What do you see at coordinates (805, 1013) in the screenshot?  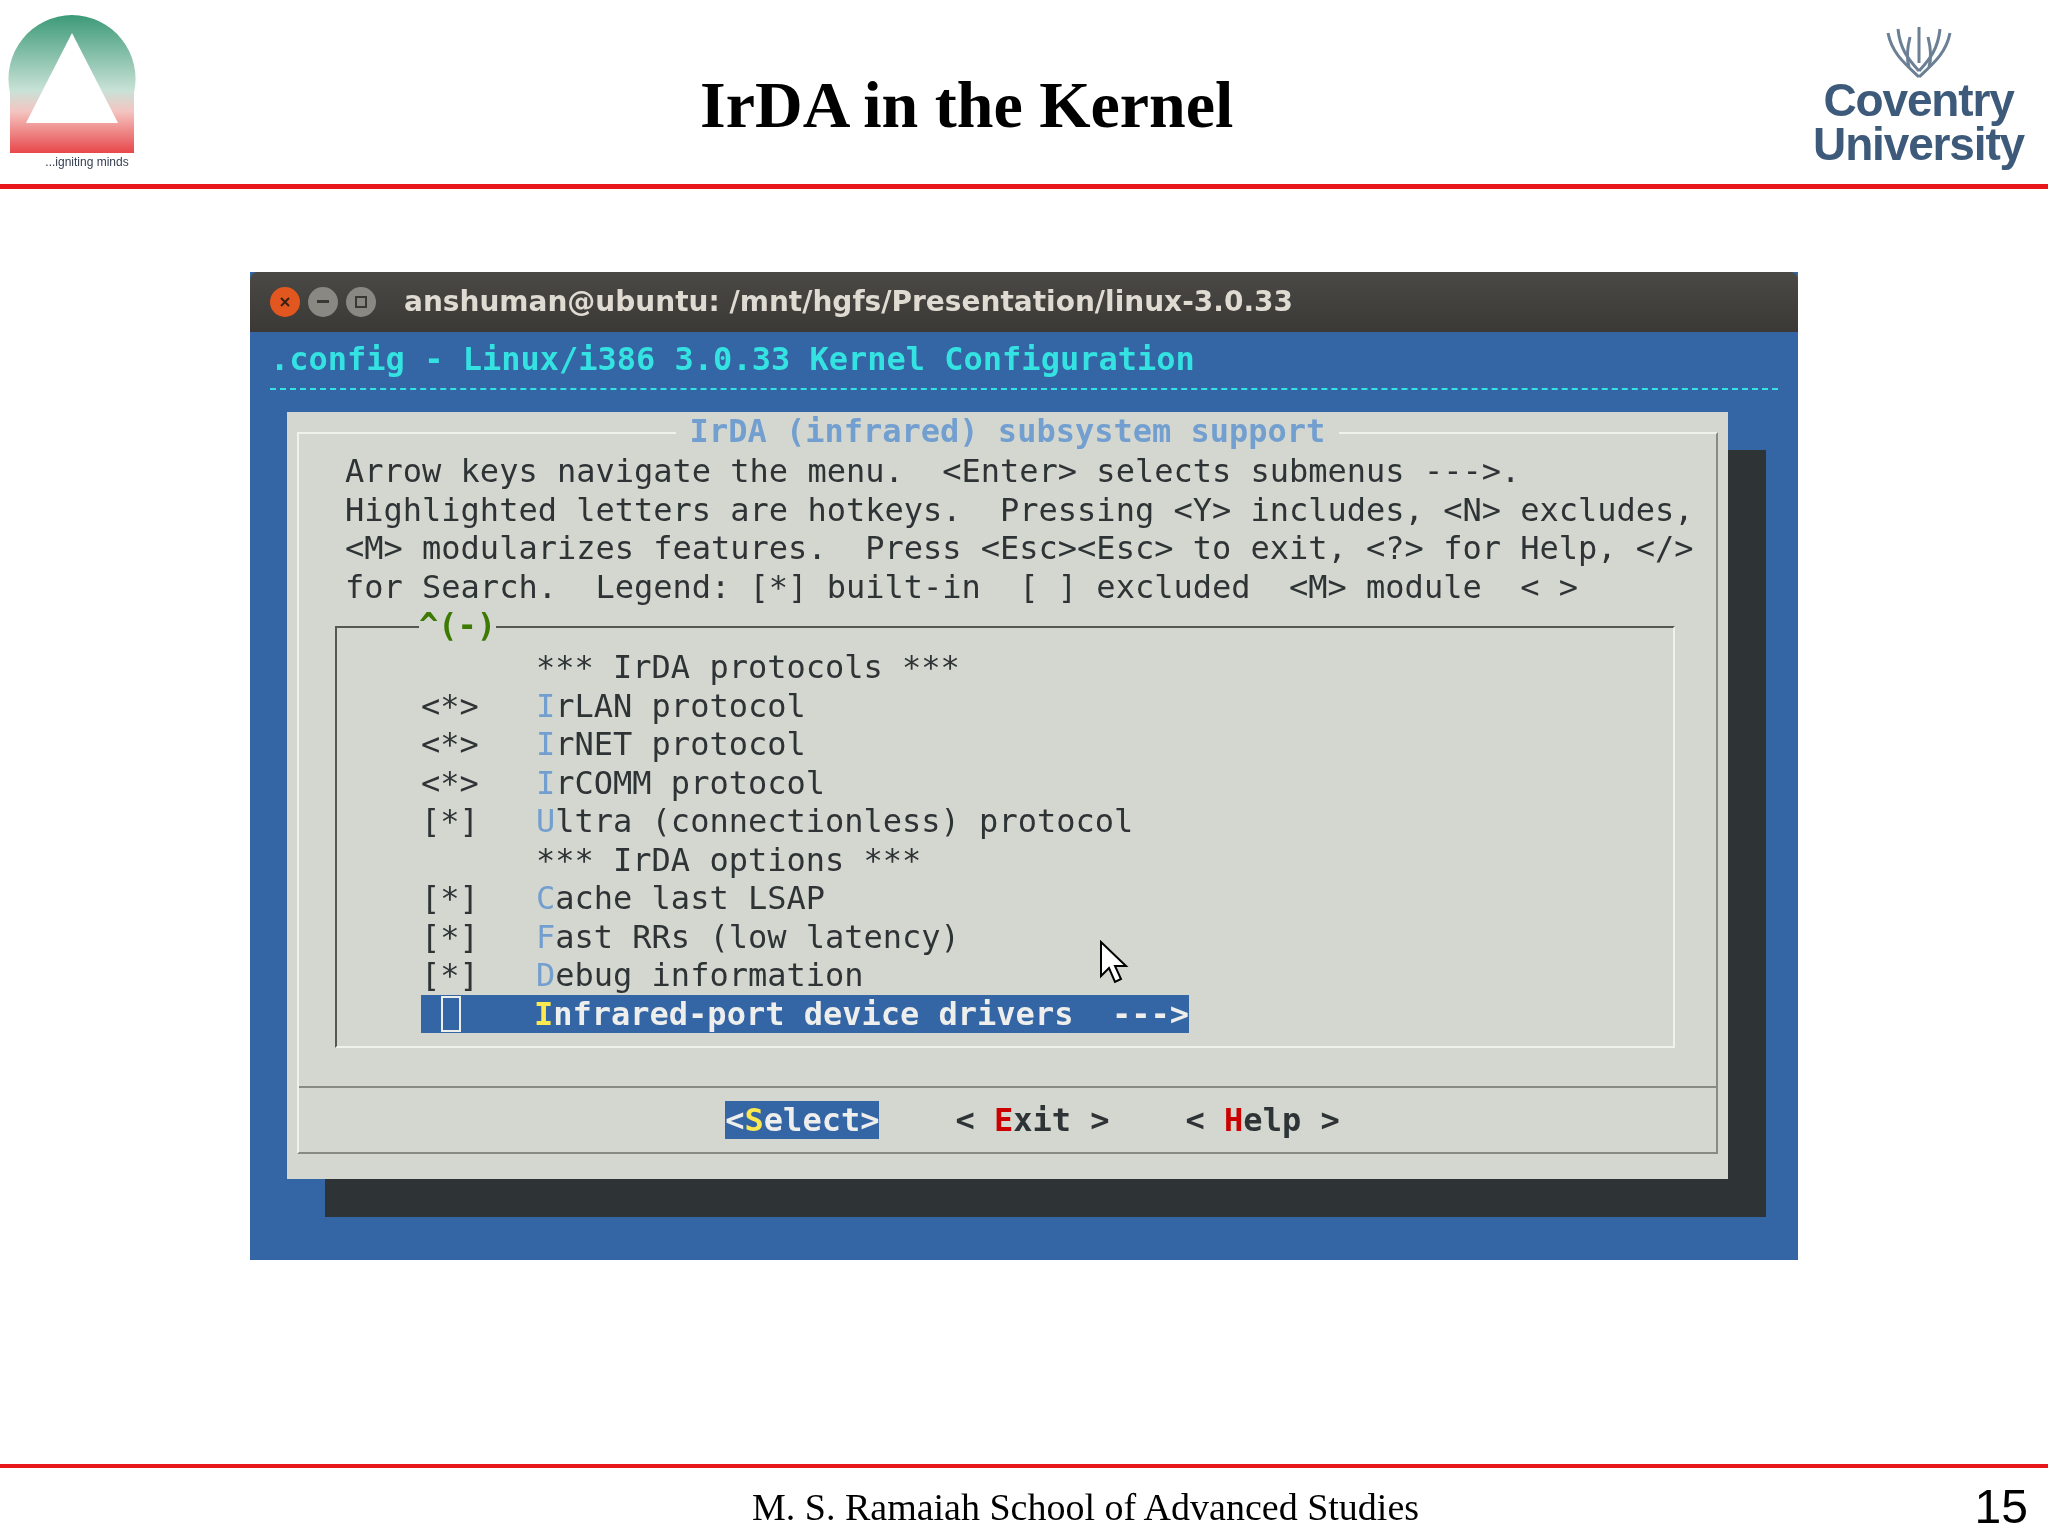 I see `menu-item: Infrared-port device drivers --->` at bounding box center [805, 1013].